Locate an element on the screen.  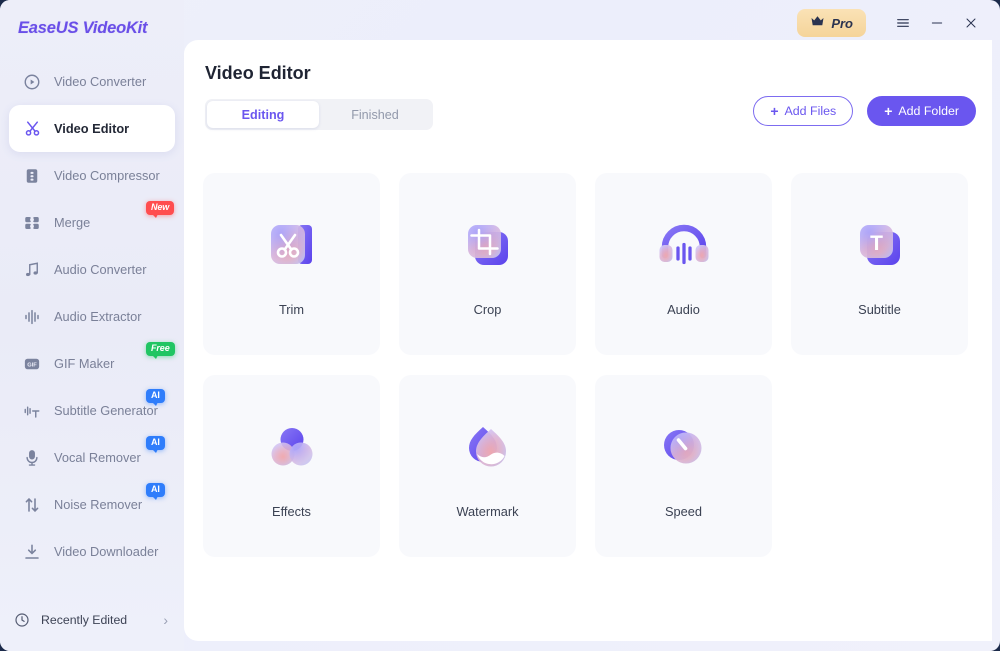
action-buttons: + Add Files + Add Folder is located at coordinates (864, 111).